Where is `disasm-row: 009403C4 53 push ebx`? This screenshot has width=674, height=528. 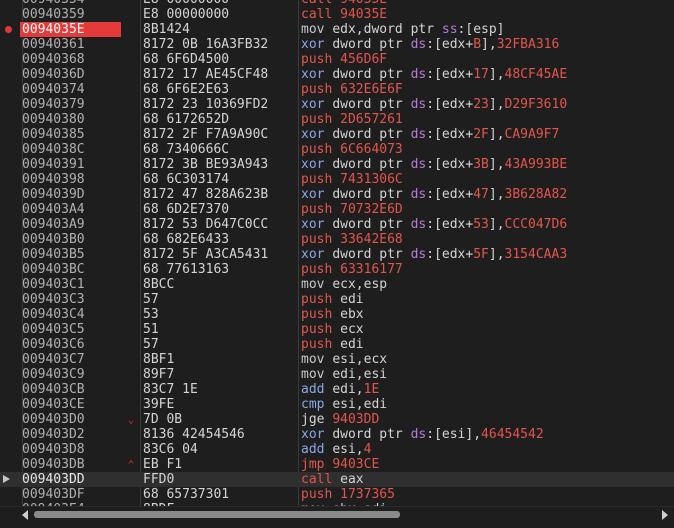
disasm-row: 009403C4 53 push ebx is located at coordinates (337, 314).